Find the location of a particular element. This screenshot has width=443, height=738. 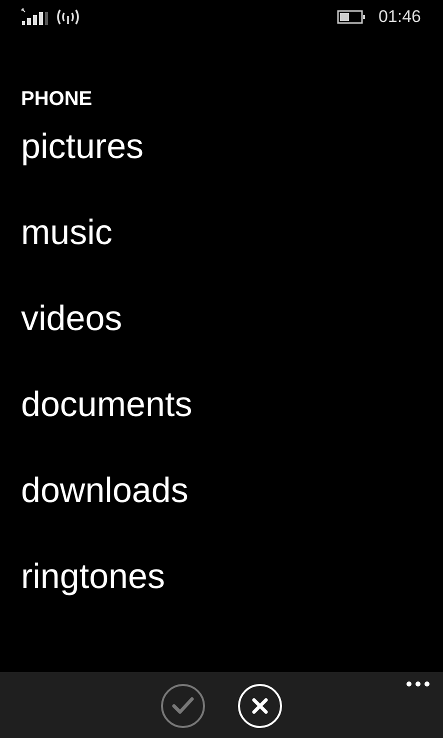

folder-item: documents is located at coordinates (106, 405).